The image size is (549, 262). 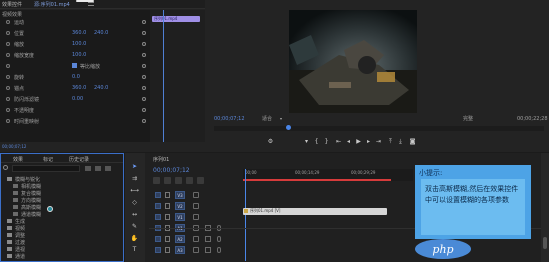 I want to click on accelerated-effects-icon, so click(x=88, y=168).